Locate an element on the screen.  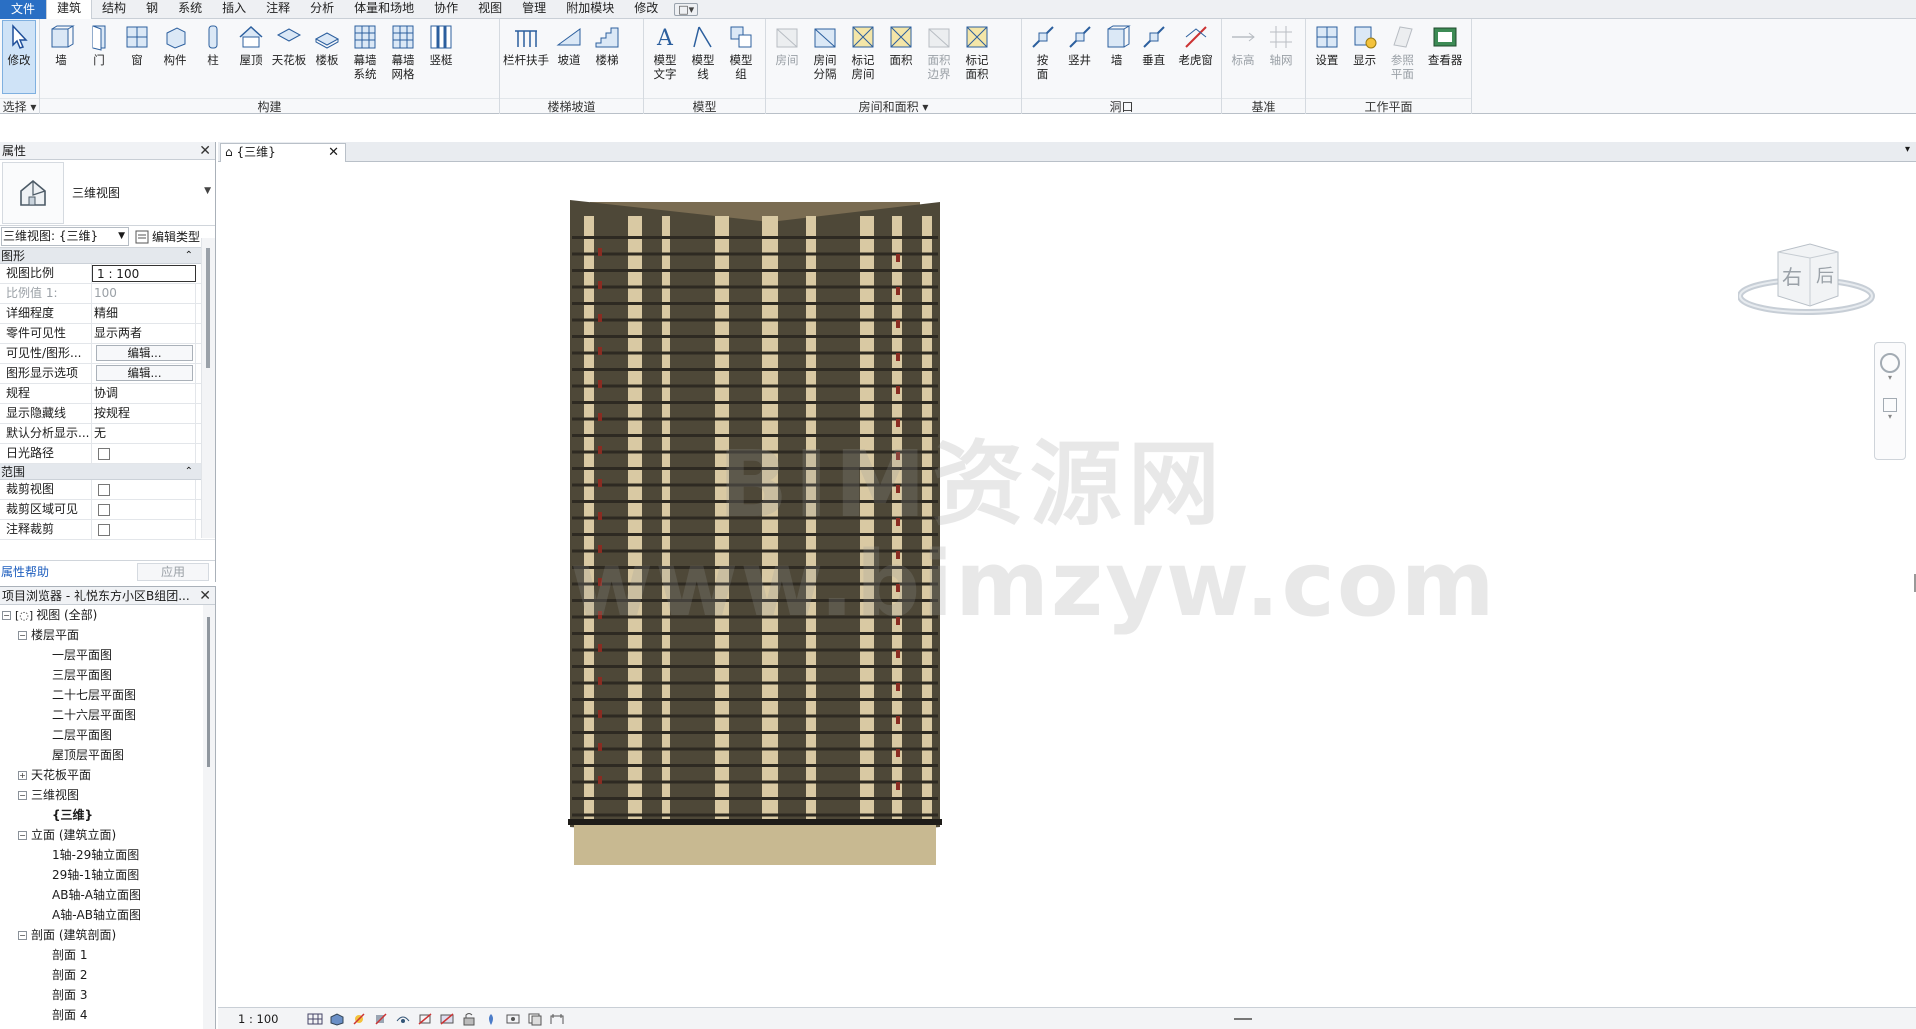
reveal-hidden-icon is located at coordinates (513, 1019).